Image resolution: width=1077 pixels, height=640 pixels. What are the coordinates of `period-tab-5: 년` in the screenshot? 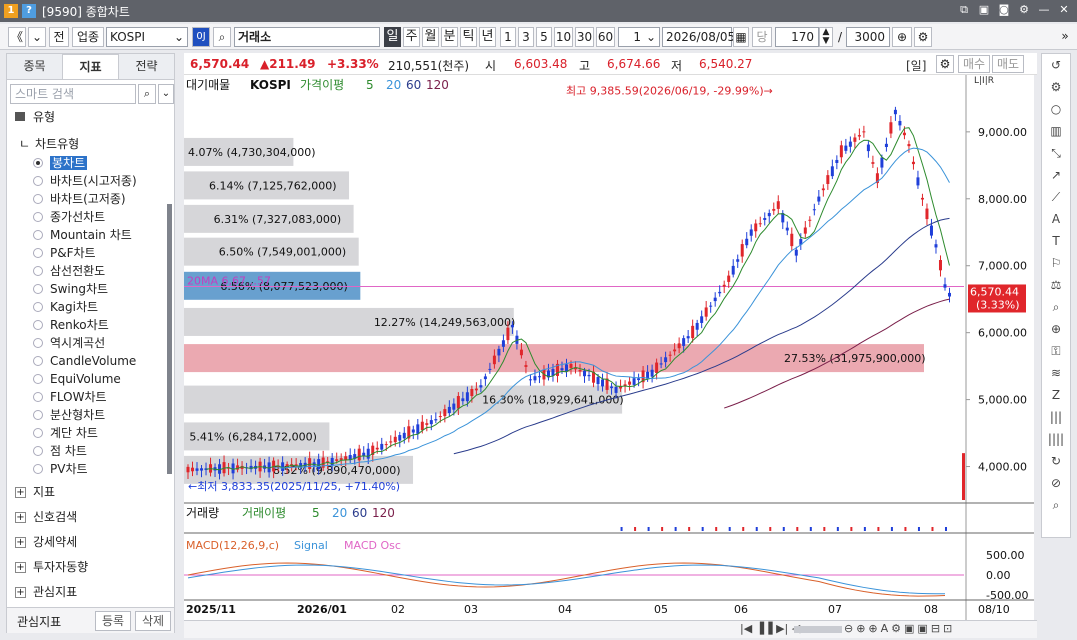 It's located at (487, 37).